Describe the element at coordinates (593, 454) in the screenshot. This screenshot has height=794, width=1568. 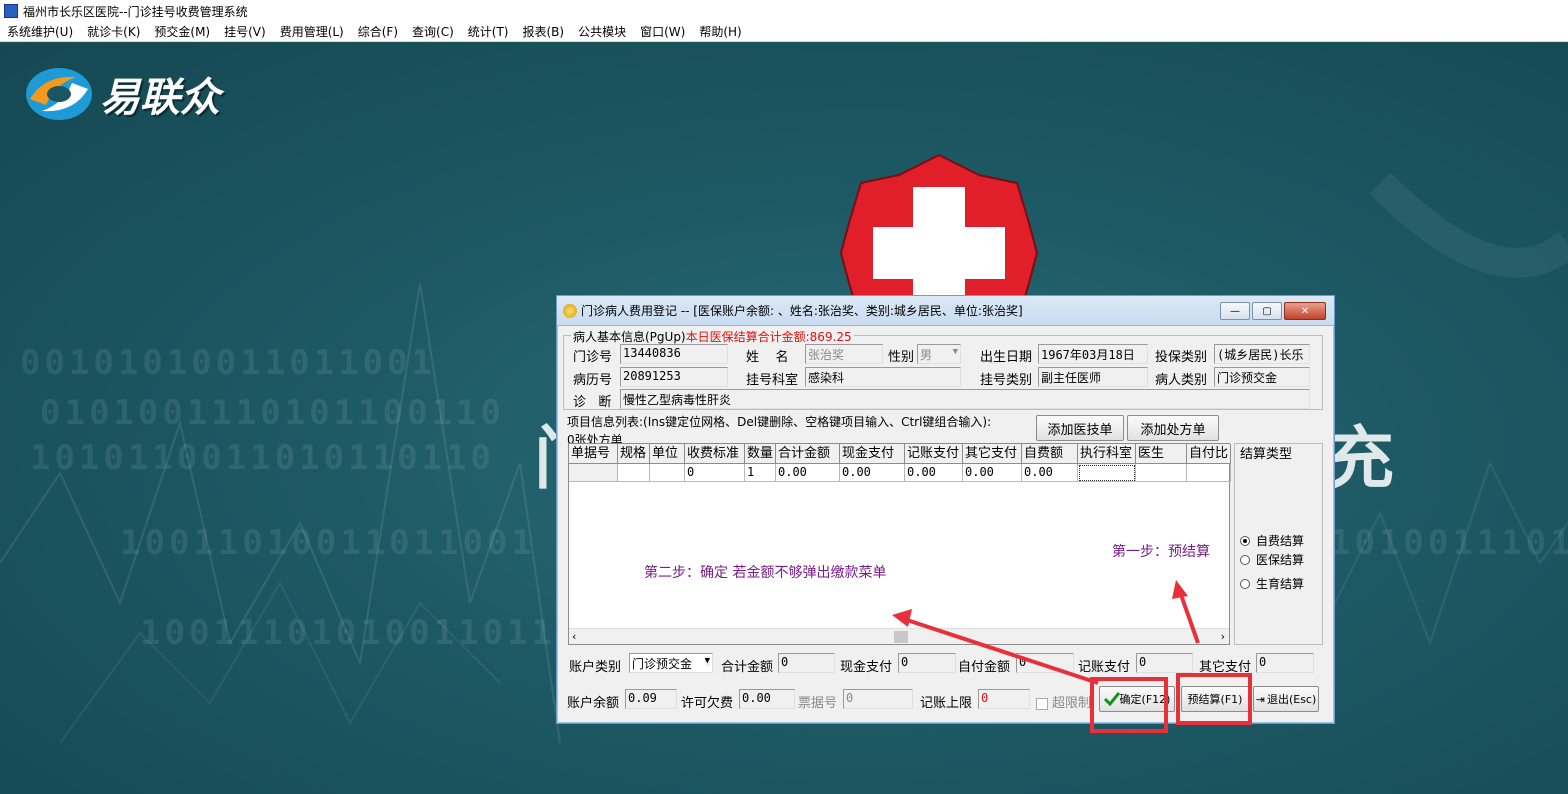
I see `col-header: 单据号` at that location.